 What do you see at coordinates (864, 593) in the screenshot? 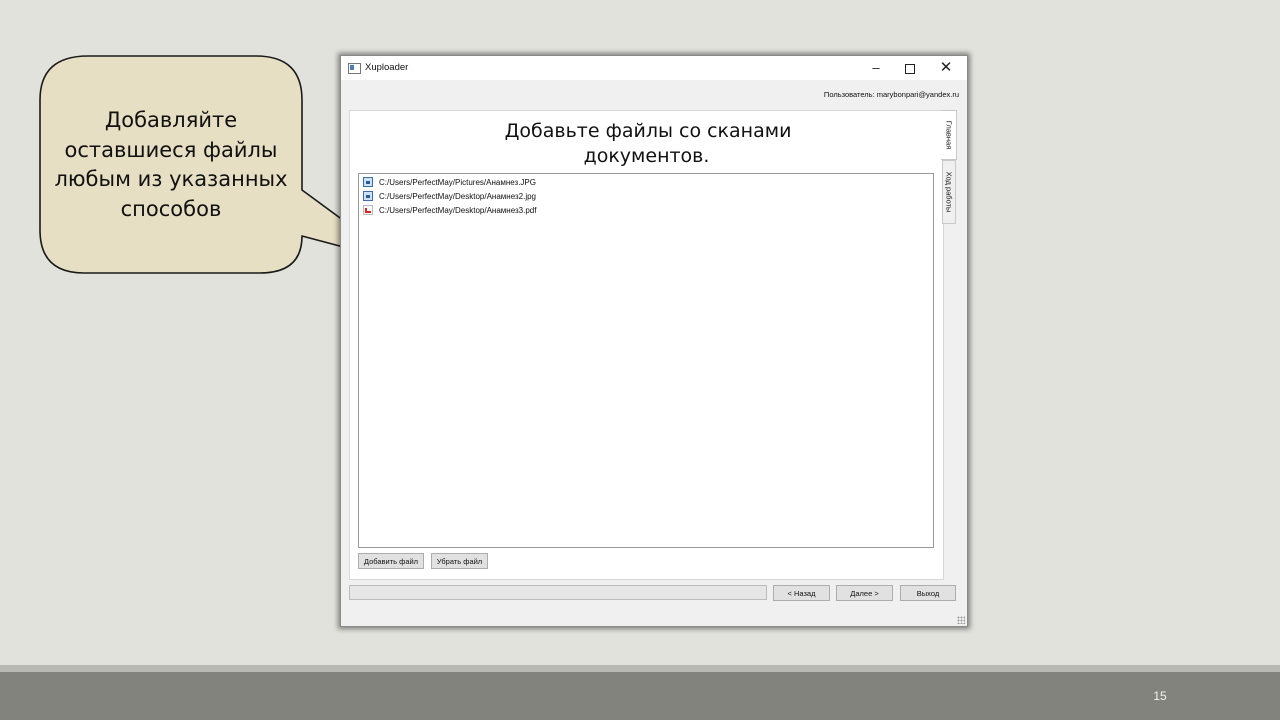
I see `next-button: Далее >` at bounding box center [864, 593].